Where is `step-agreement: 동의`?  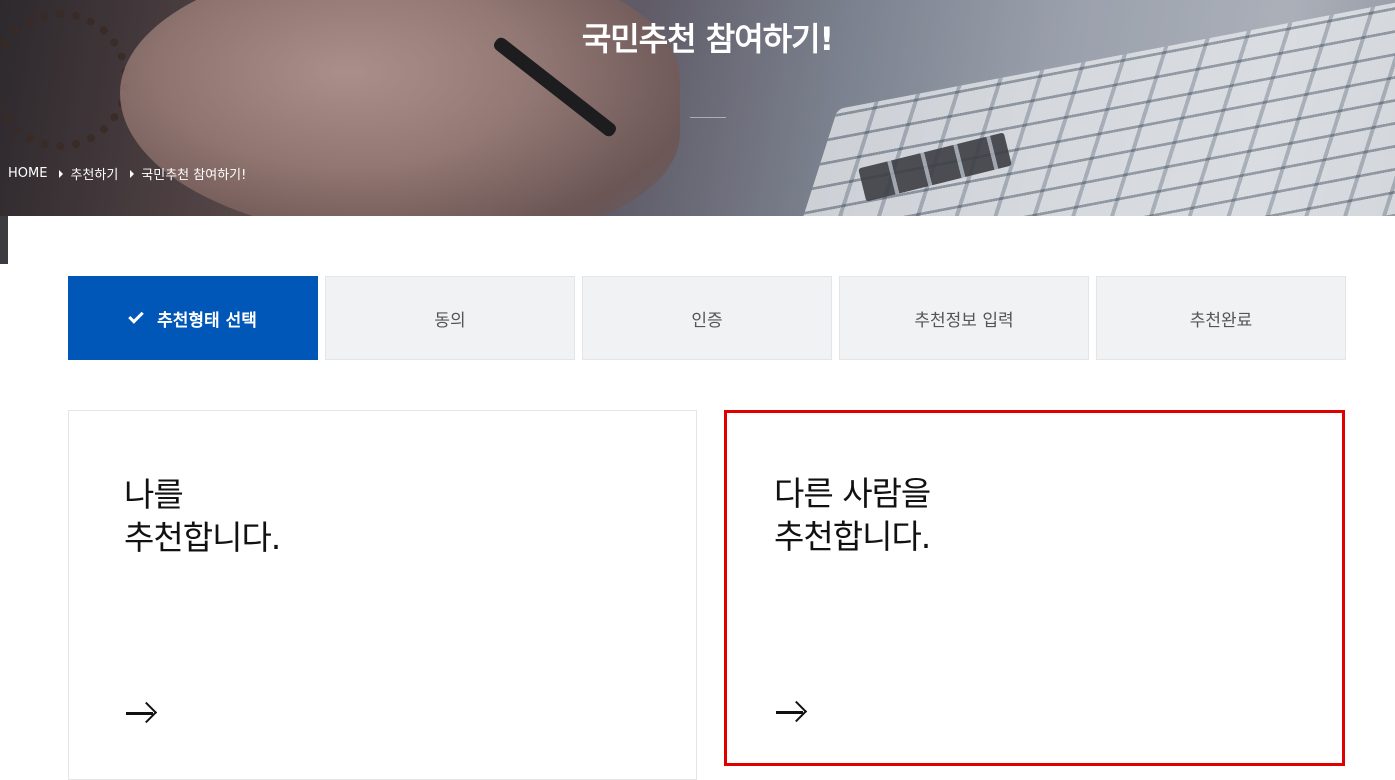 step-agreement: 동의 is located at coordinates (450, 318).